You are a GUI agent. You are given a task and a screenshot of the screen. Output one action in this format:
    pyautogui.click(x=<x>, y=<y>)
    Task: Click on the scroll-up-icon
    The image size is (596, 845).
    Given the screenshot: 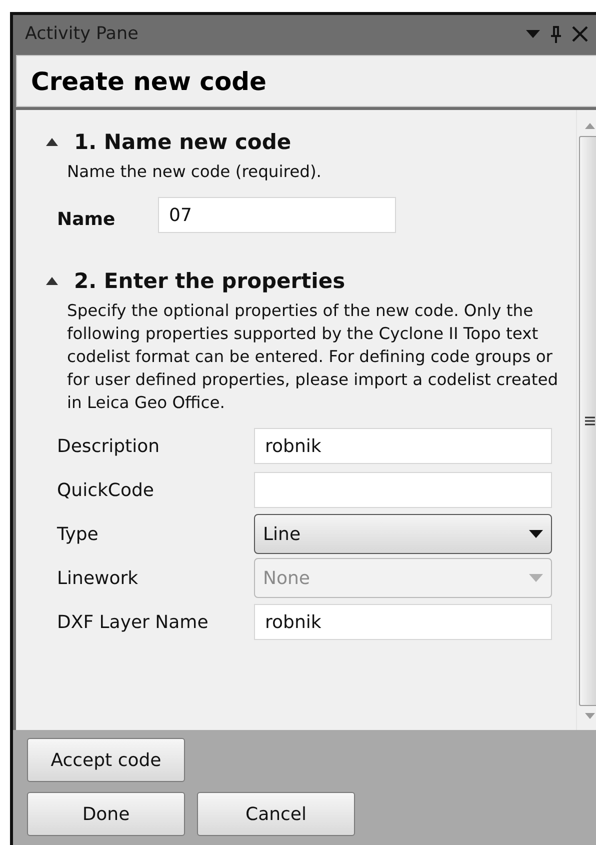 What is the action you would take?
    pyautogui.click(x=590, y=126)
    